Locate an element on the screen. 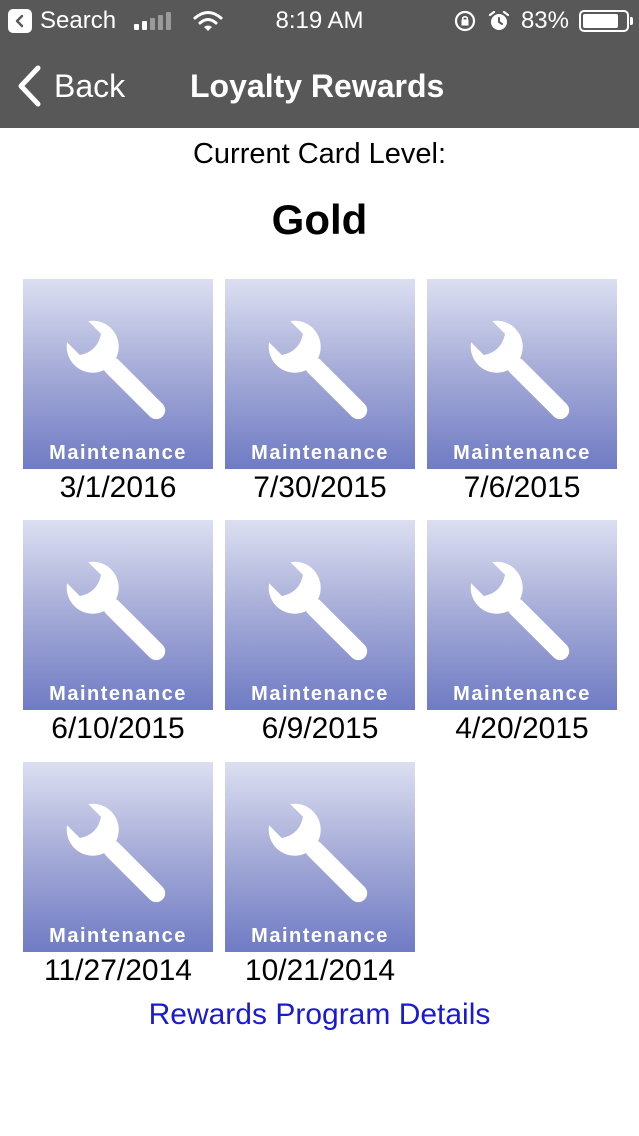  reward-date: 7/6/2015 is located at coordinates (522, 487).